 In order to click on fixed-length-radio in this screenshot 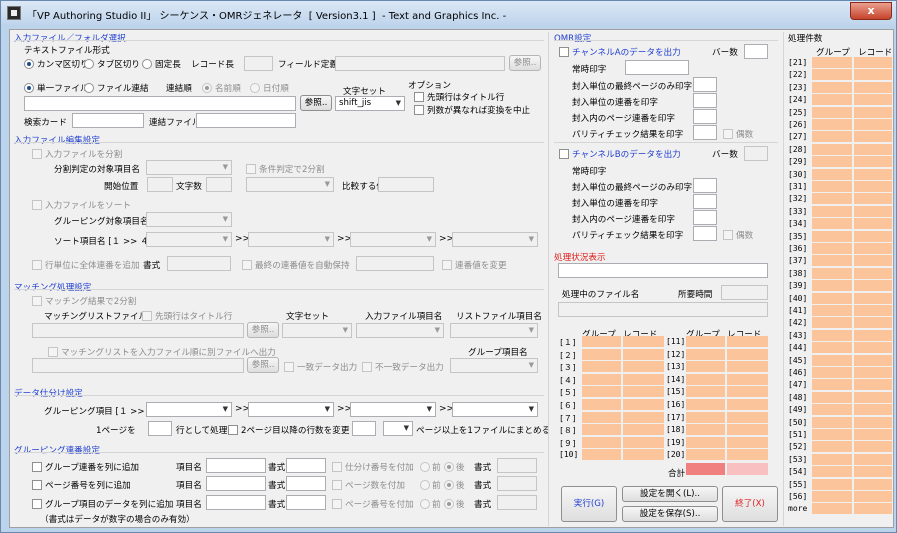, I will do `click(147, 64)`.